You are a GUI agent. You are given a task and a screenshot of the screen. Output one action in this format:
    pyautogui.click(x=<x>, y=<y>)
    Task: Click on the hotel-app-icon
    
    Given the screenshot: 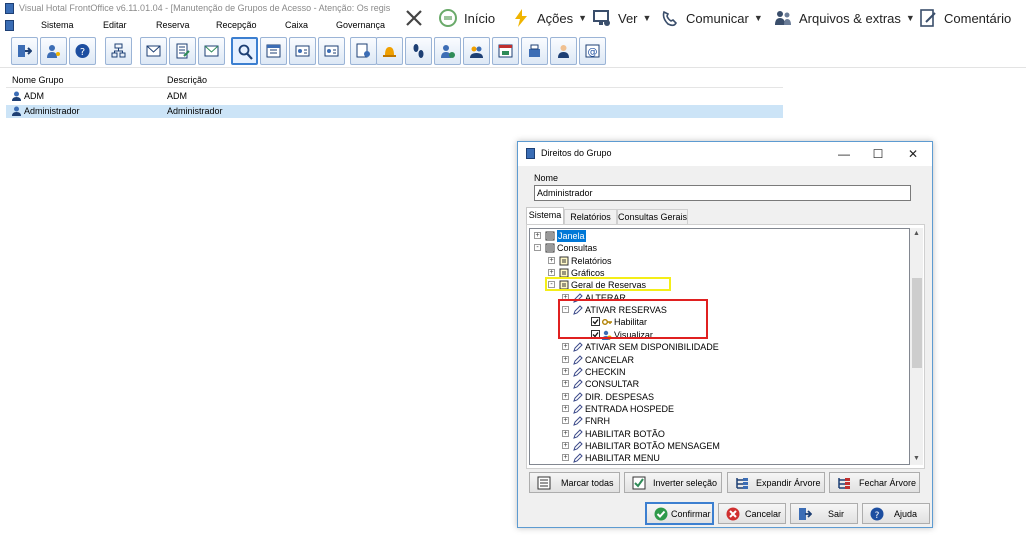 What is the action you would take?
    pyautogui.click(x=9, y=25)
    